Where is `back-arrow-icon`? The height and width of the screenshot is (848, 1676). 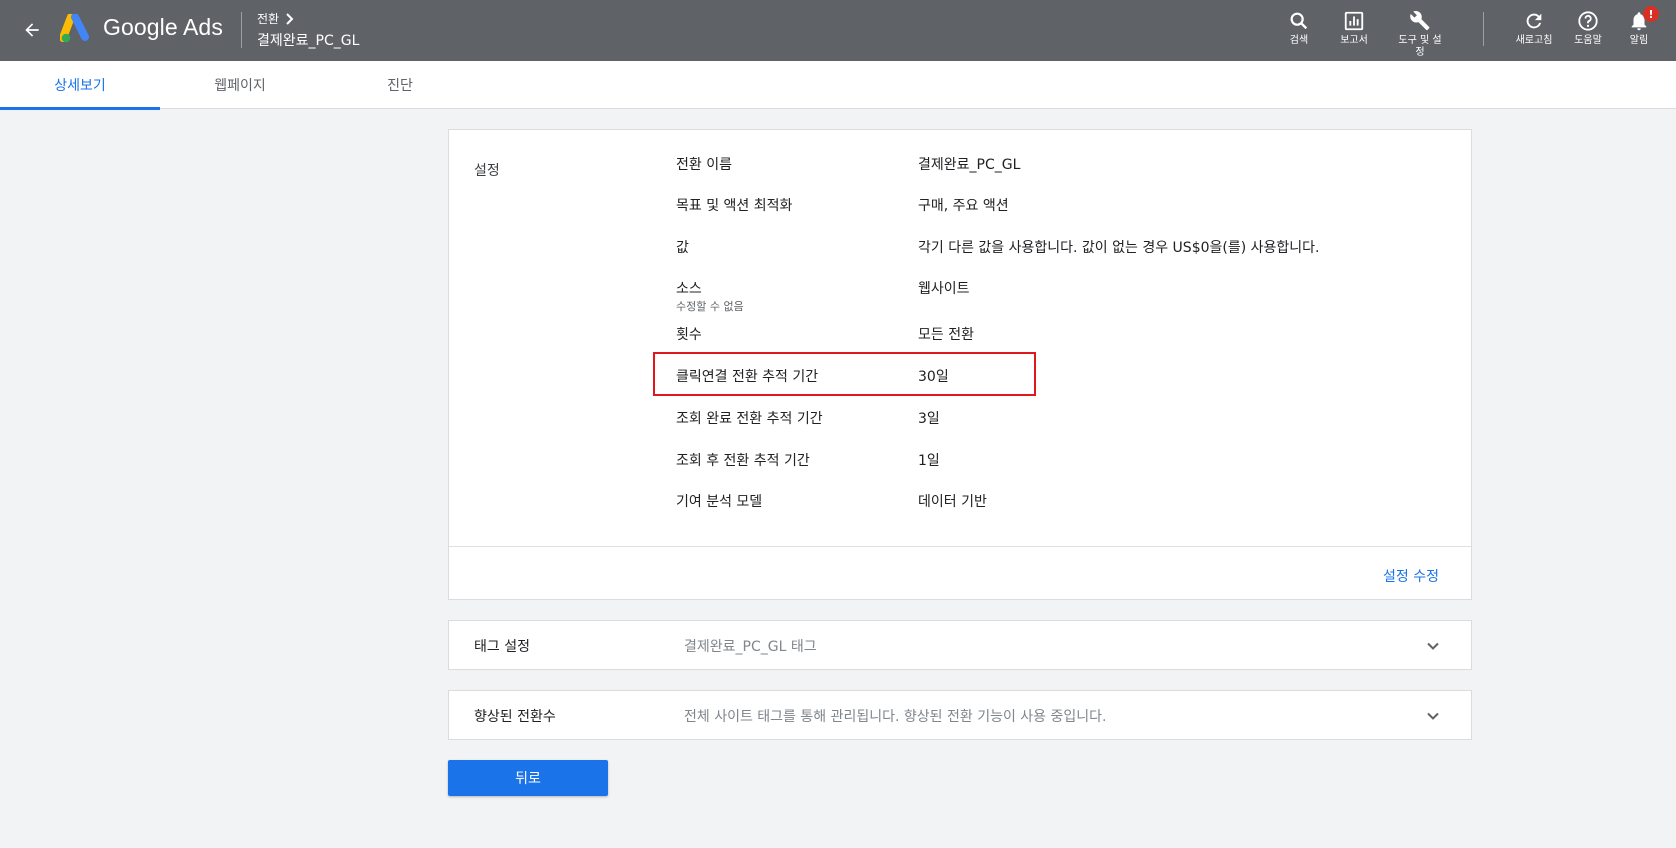
back-arrow-icon is located at coordinates (32, 30).